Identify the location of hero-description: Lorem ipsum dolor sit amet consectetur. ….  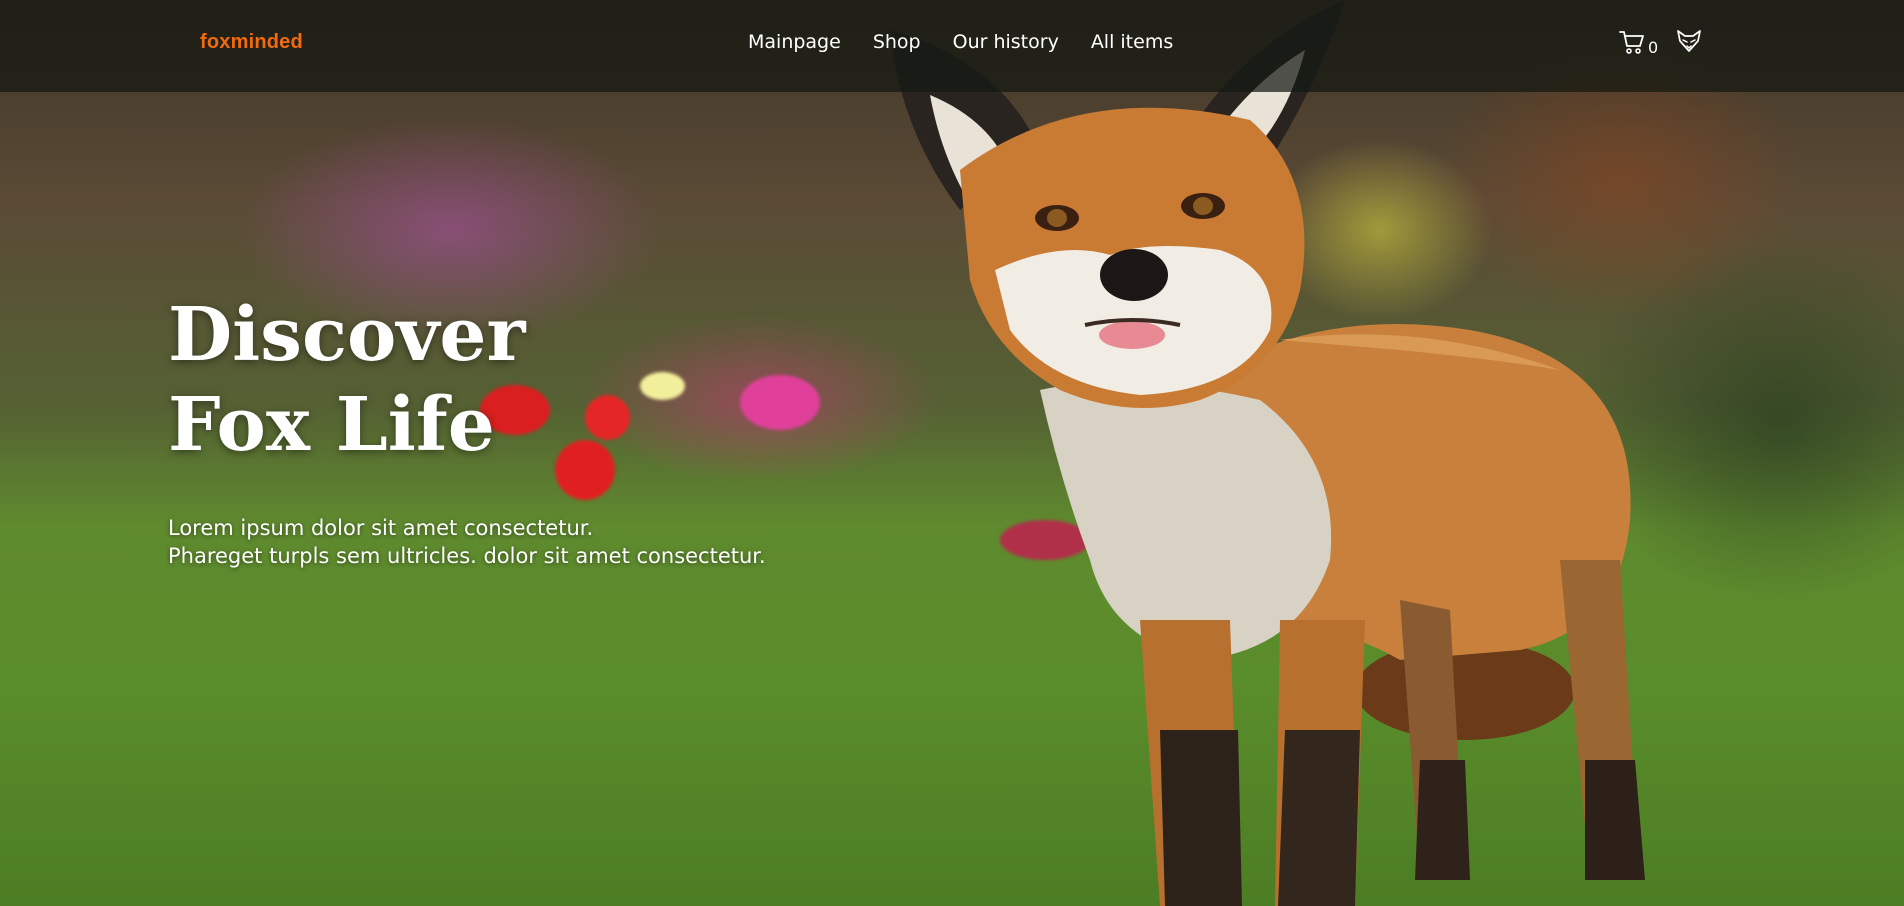
(467, 542).